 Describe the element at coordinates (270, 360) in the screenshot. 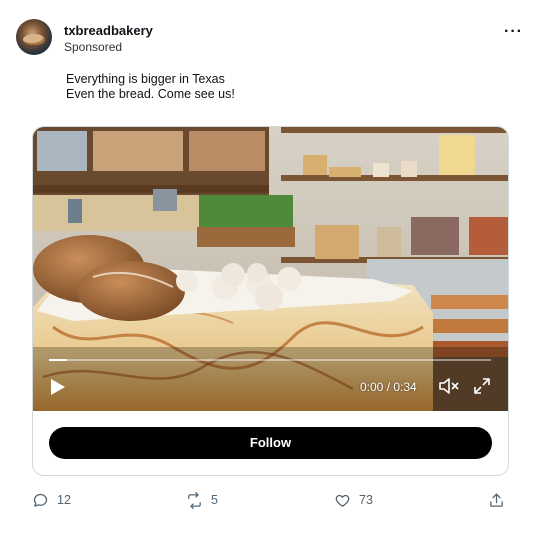

I see `video-progress-bar` at that location.